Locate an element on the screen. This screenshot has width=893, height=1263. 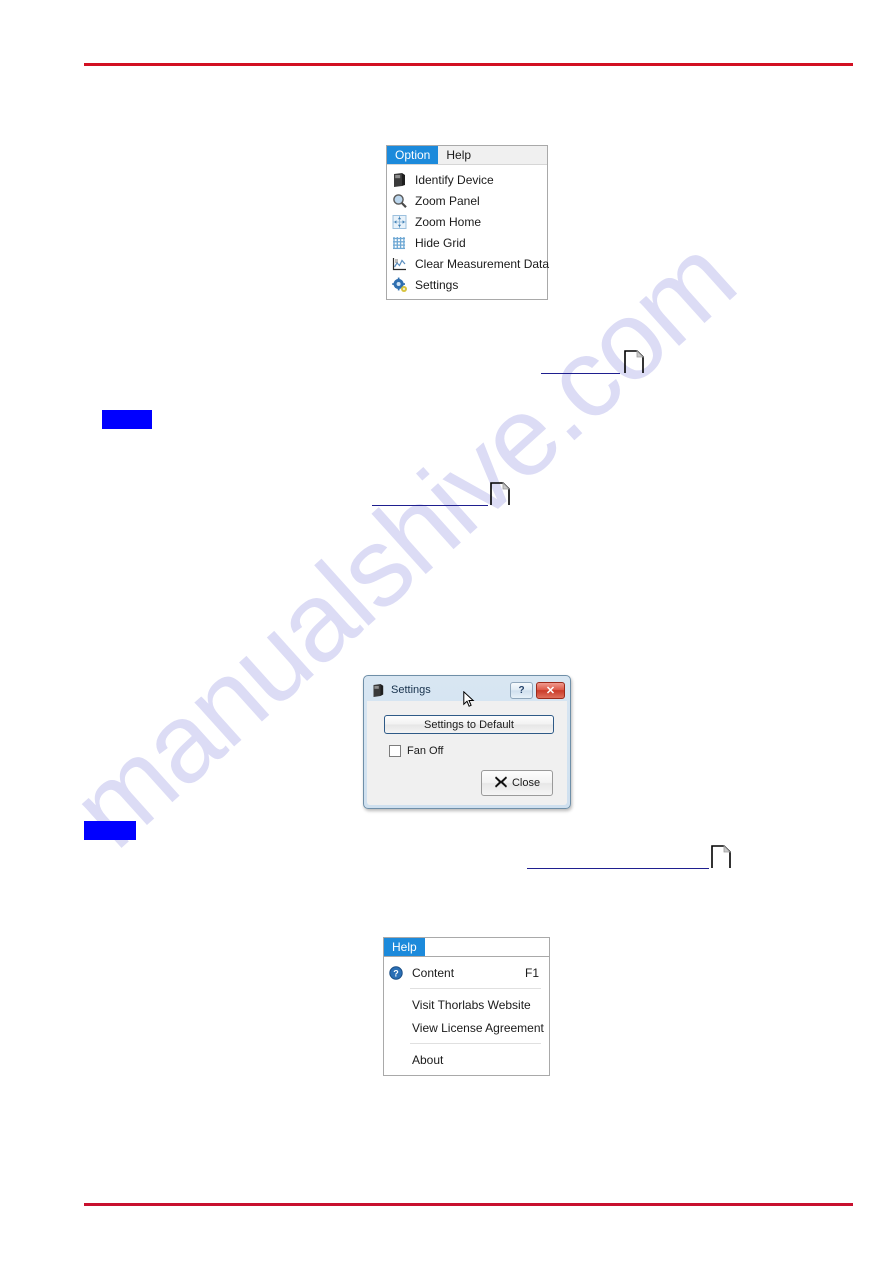
menu-item-settings: Settings is located at coordinates (467, 284).